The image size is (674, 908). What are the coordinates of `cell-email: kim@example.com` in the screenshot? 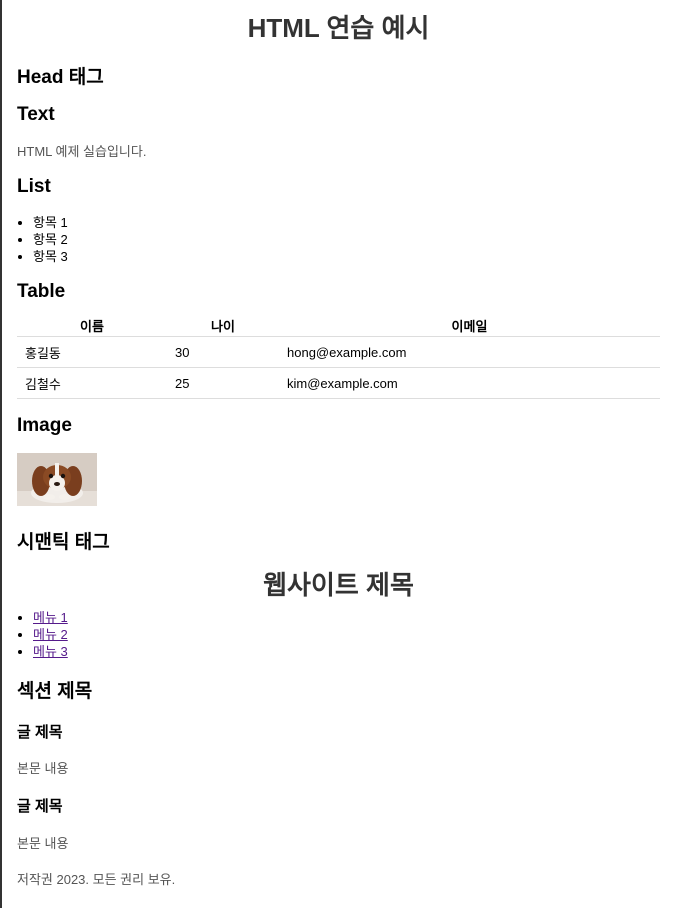 It's located at (469, 383).